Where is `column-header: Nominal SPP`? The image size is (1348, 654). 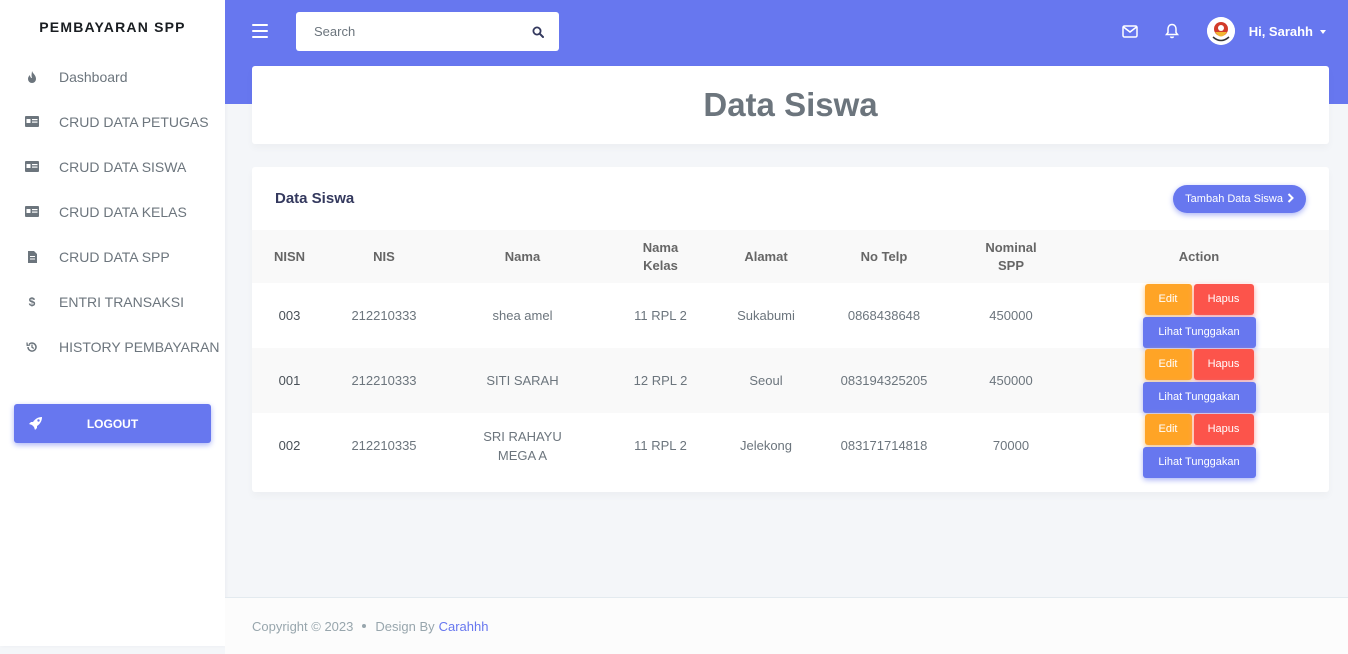
column-header: Nominal SPP is located at coordinates (1011, 256).